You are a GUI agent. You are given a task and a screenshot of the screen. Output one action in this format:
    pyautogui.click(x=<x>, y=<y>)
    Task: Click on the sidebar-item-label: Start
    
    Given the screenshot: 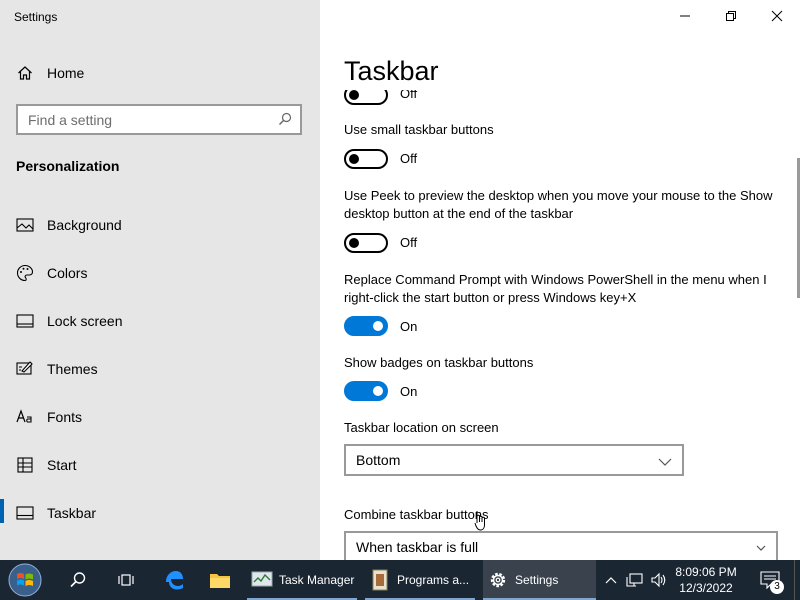 What is the action you would take?
    pyautogui.click(x=62, y=465)
    